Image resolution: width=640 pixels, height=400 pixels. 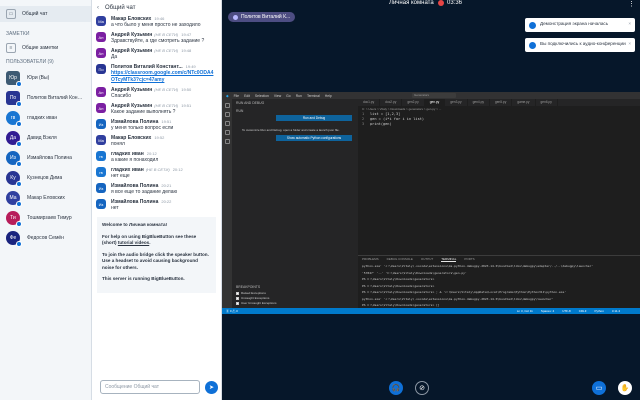 What do you see at coordinates (411, 3) in the screenshot?
I see `room-title: Личная комната` at bounding box center [411, 3].